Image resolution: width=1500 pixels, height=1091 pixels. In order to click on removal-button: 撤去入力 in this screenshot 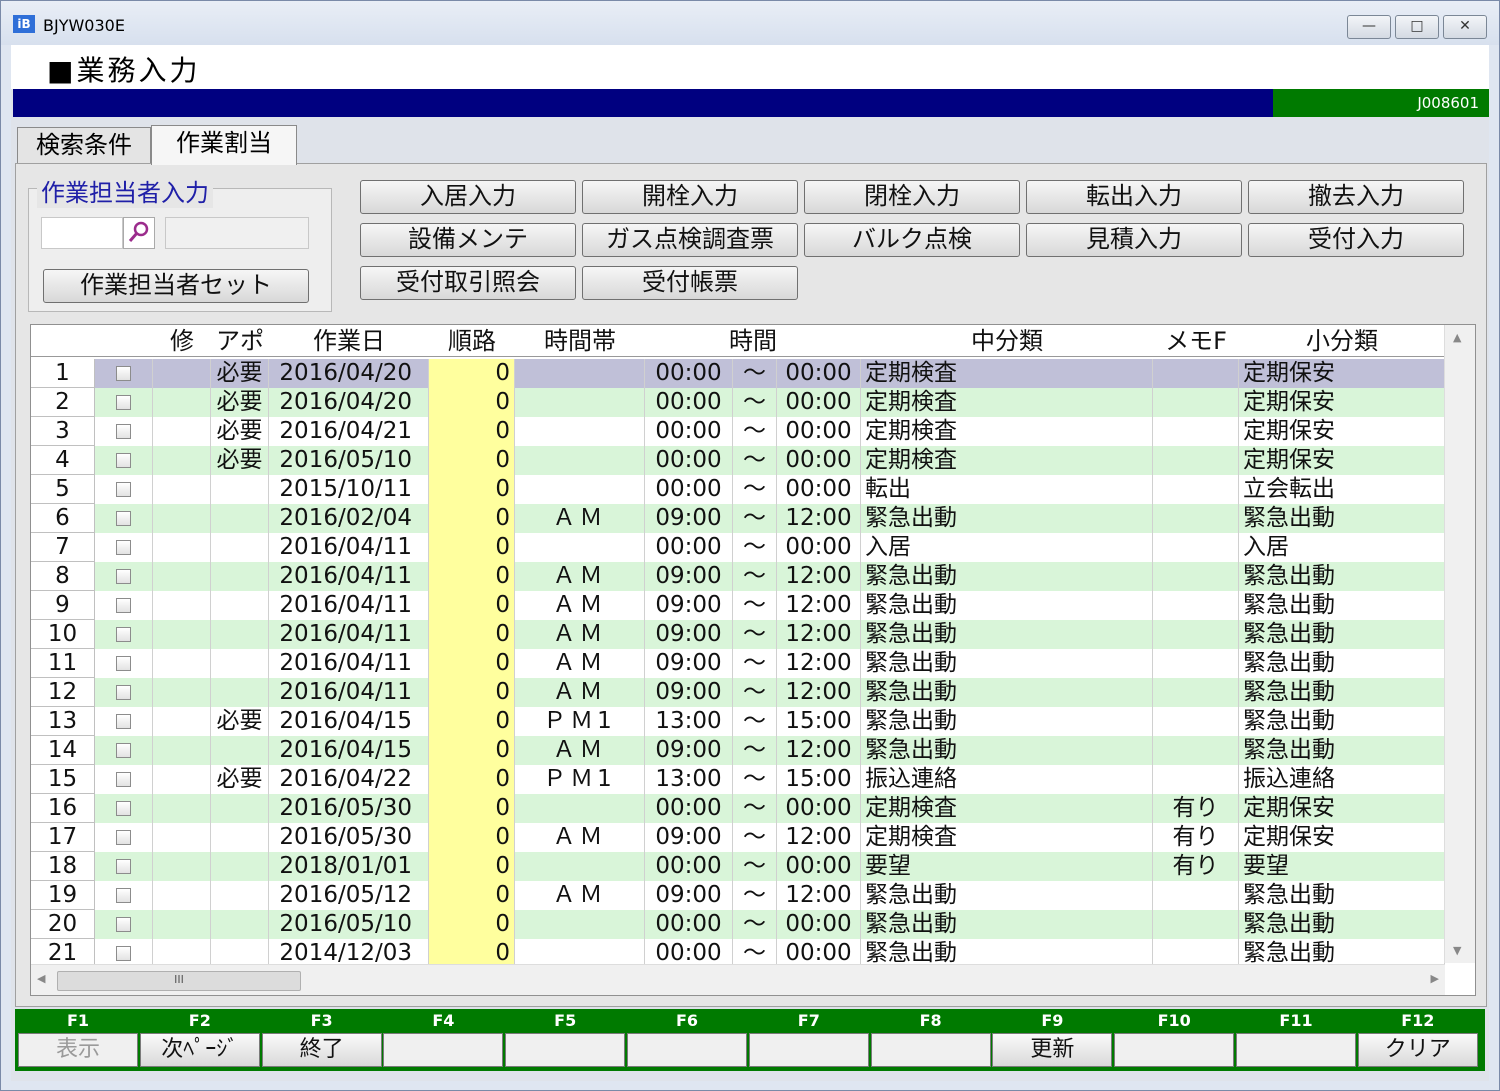, I will do `click(1356, 197)`.